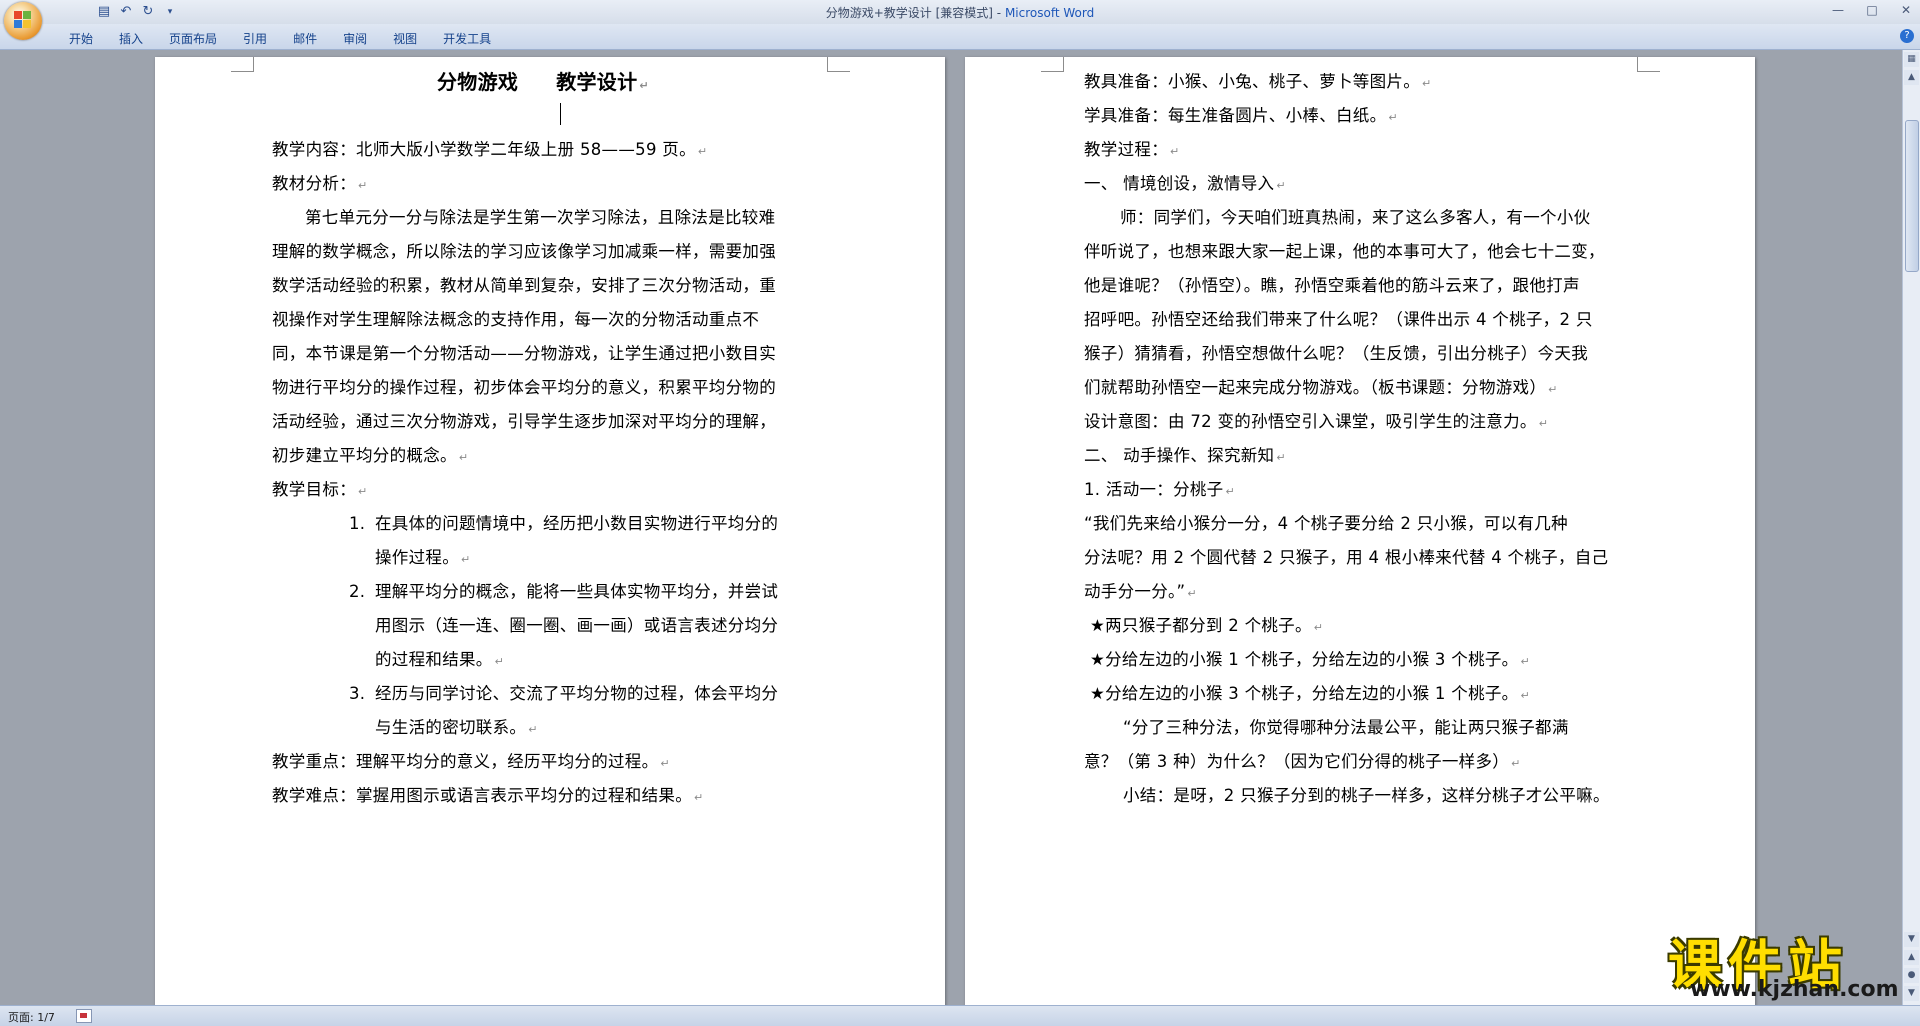 The height and width of the screenshot is (1026, 1920). Describe the element at coordinates (1160, 489) in the screenshot. I see `paragraph: 1. 活动一：分桃子 ↵` at that location.